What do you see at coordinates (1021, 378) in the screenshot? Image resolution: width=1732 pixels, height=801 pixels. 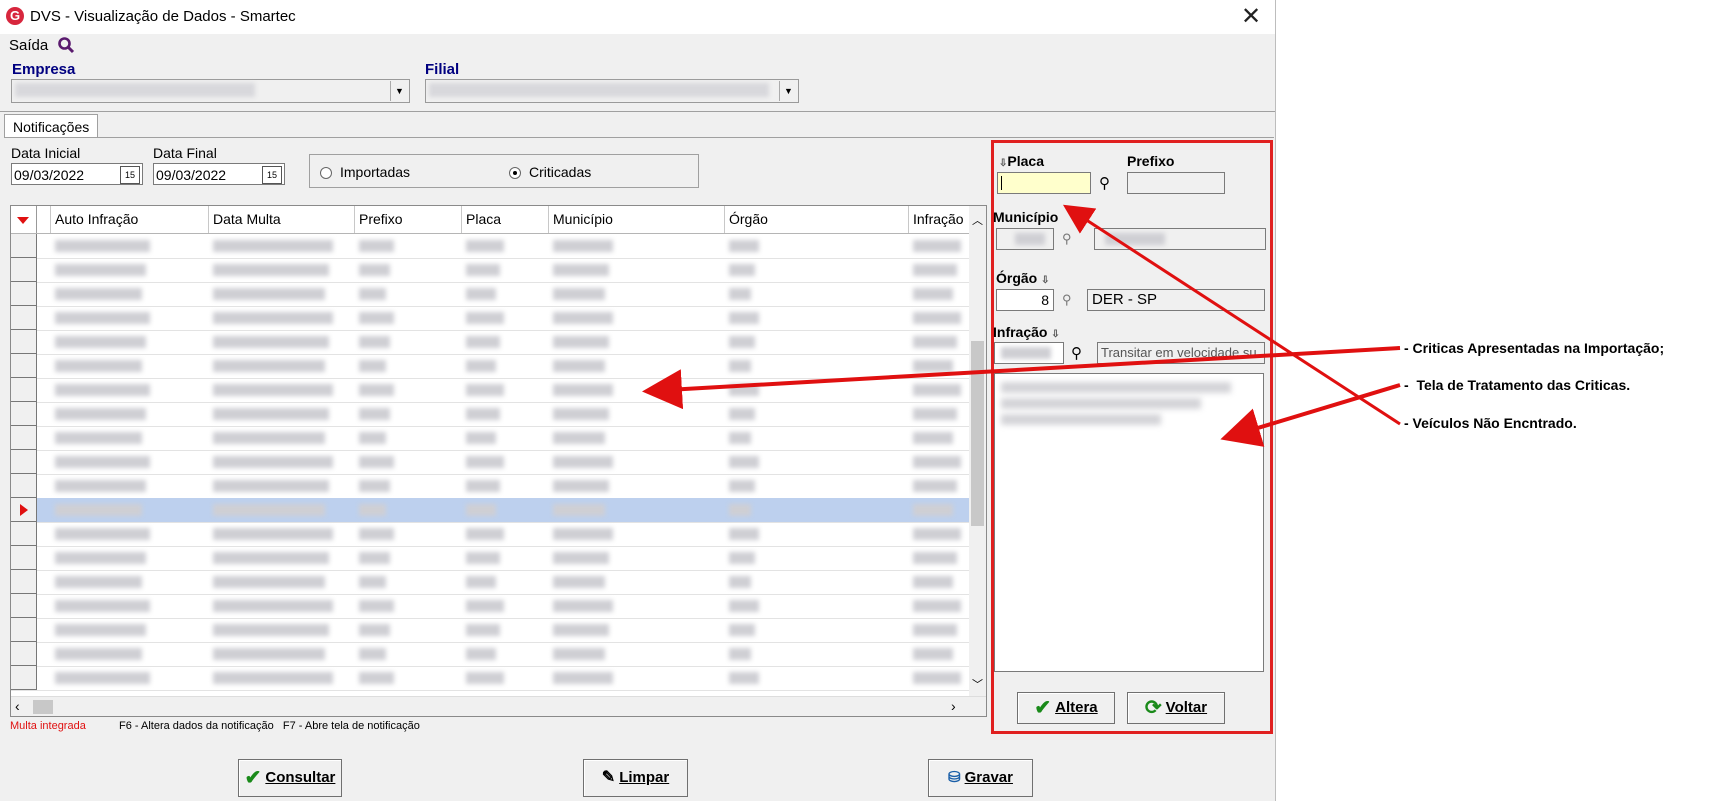 I see `arrow-criticas-importacao` at bounding box center [1021, 378].